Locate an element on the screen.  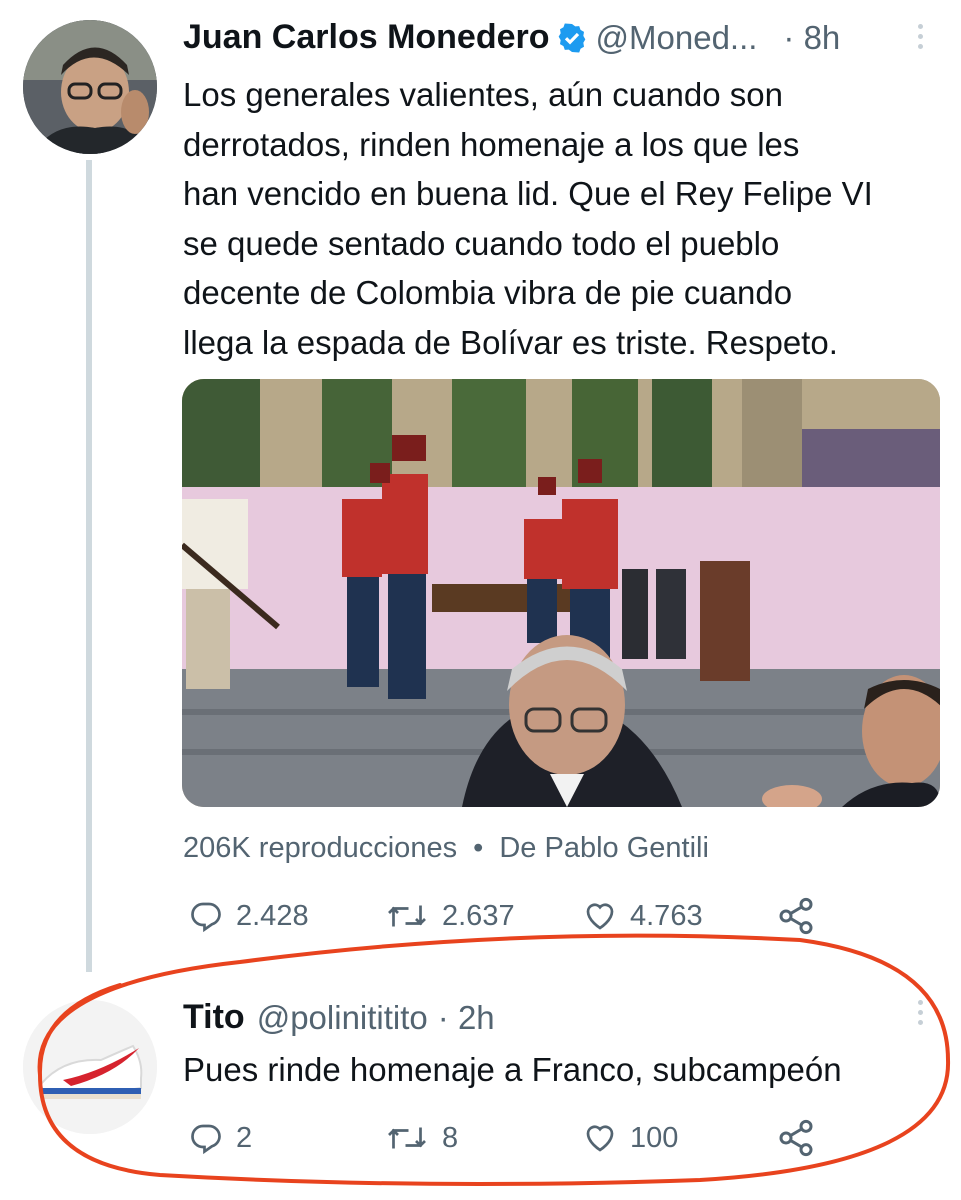
tweet-text-line: Los generales valientes, aún cuando son is located at coordinates (483, 94).